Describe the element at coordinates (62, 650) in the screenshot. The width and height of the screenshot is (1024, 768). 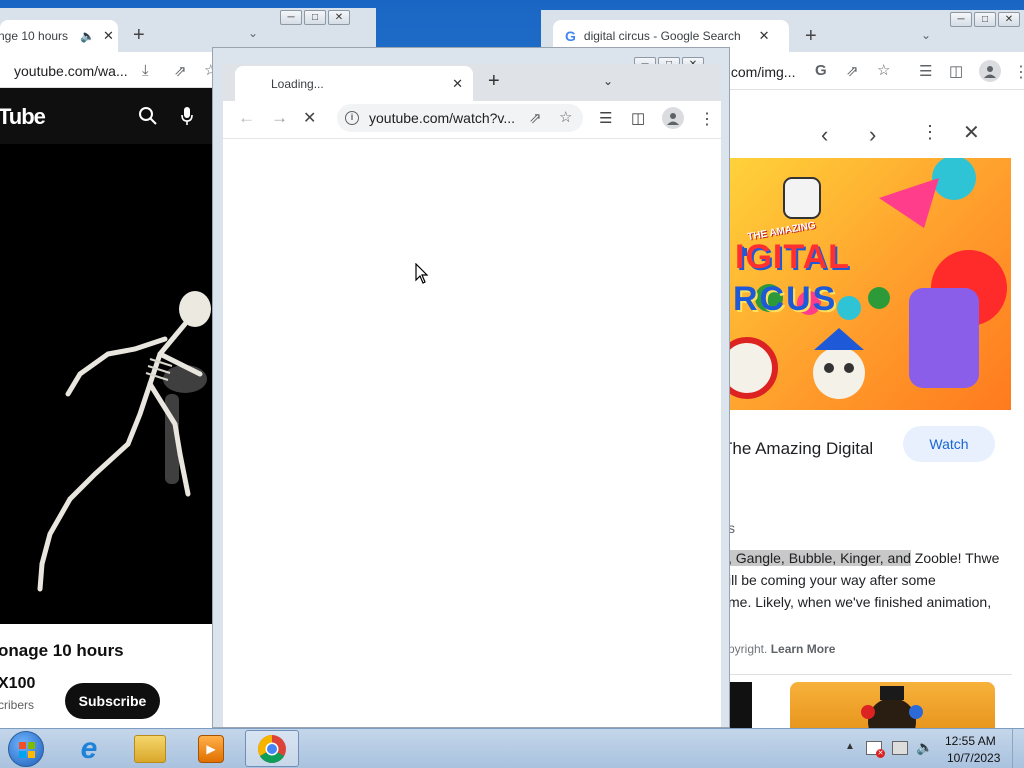
I see `video-title: onage 10 hours` at that location.